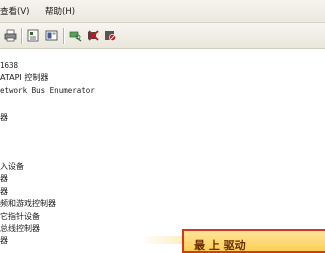 This screenshot has height=253, width=325. What do you see at coordinates (253, 241) in the screenshot?
I see `update-driver-popup: 最 上 驱动` at bounding box center [253, 241].